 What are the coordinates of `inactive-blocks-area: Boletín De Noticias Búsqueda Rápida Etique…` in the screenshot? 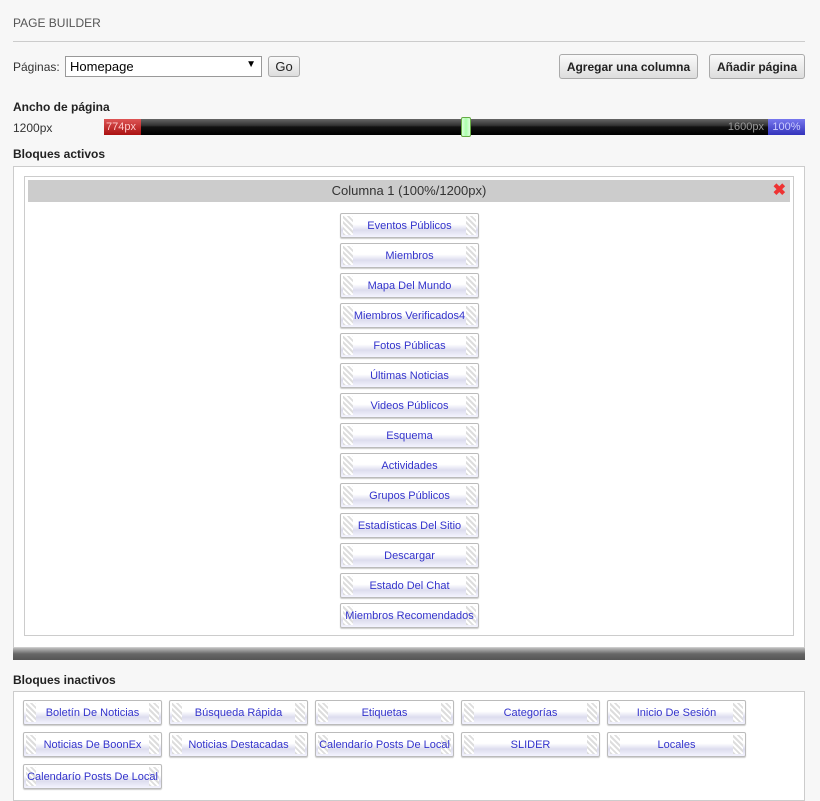 It's located at (409, 746).